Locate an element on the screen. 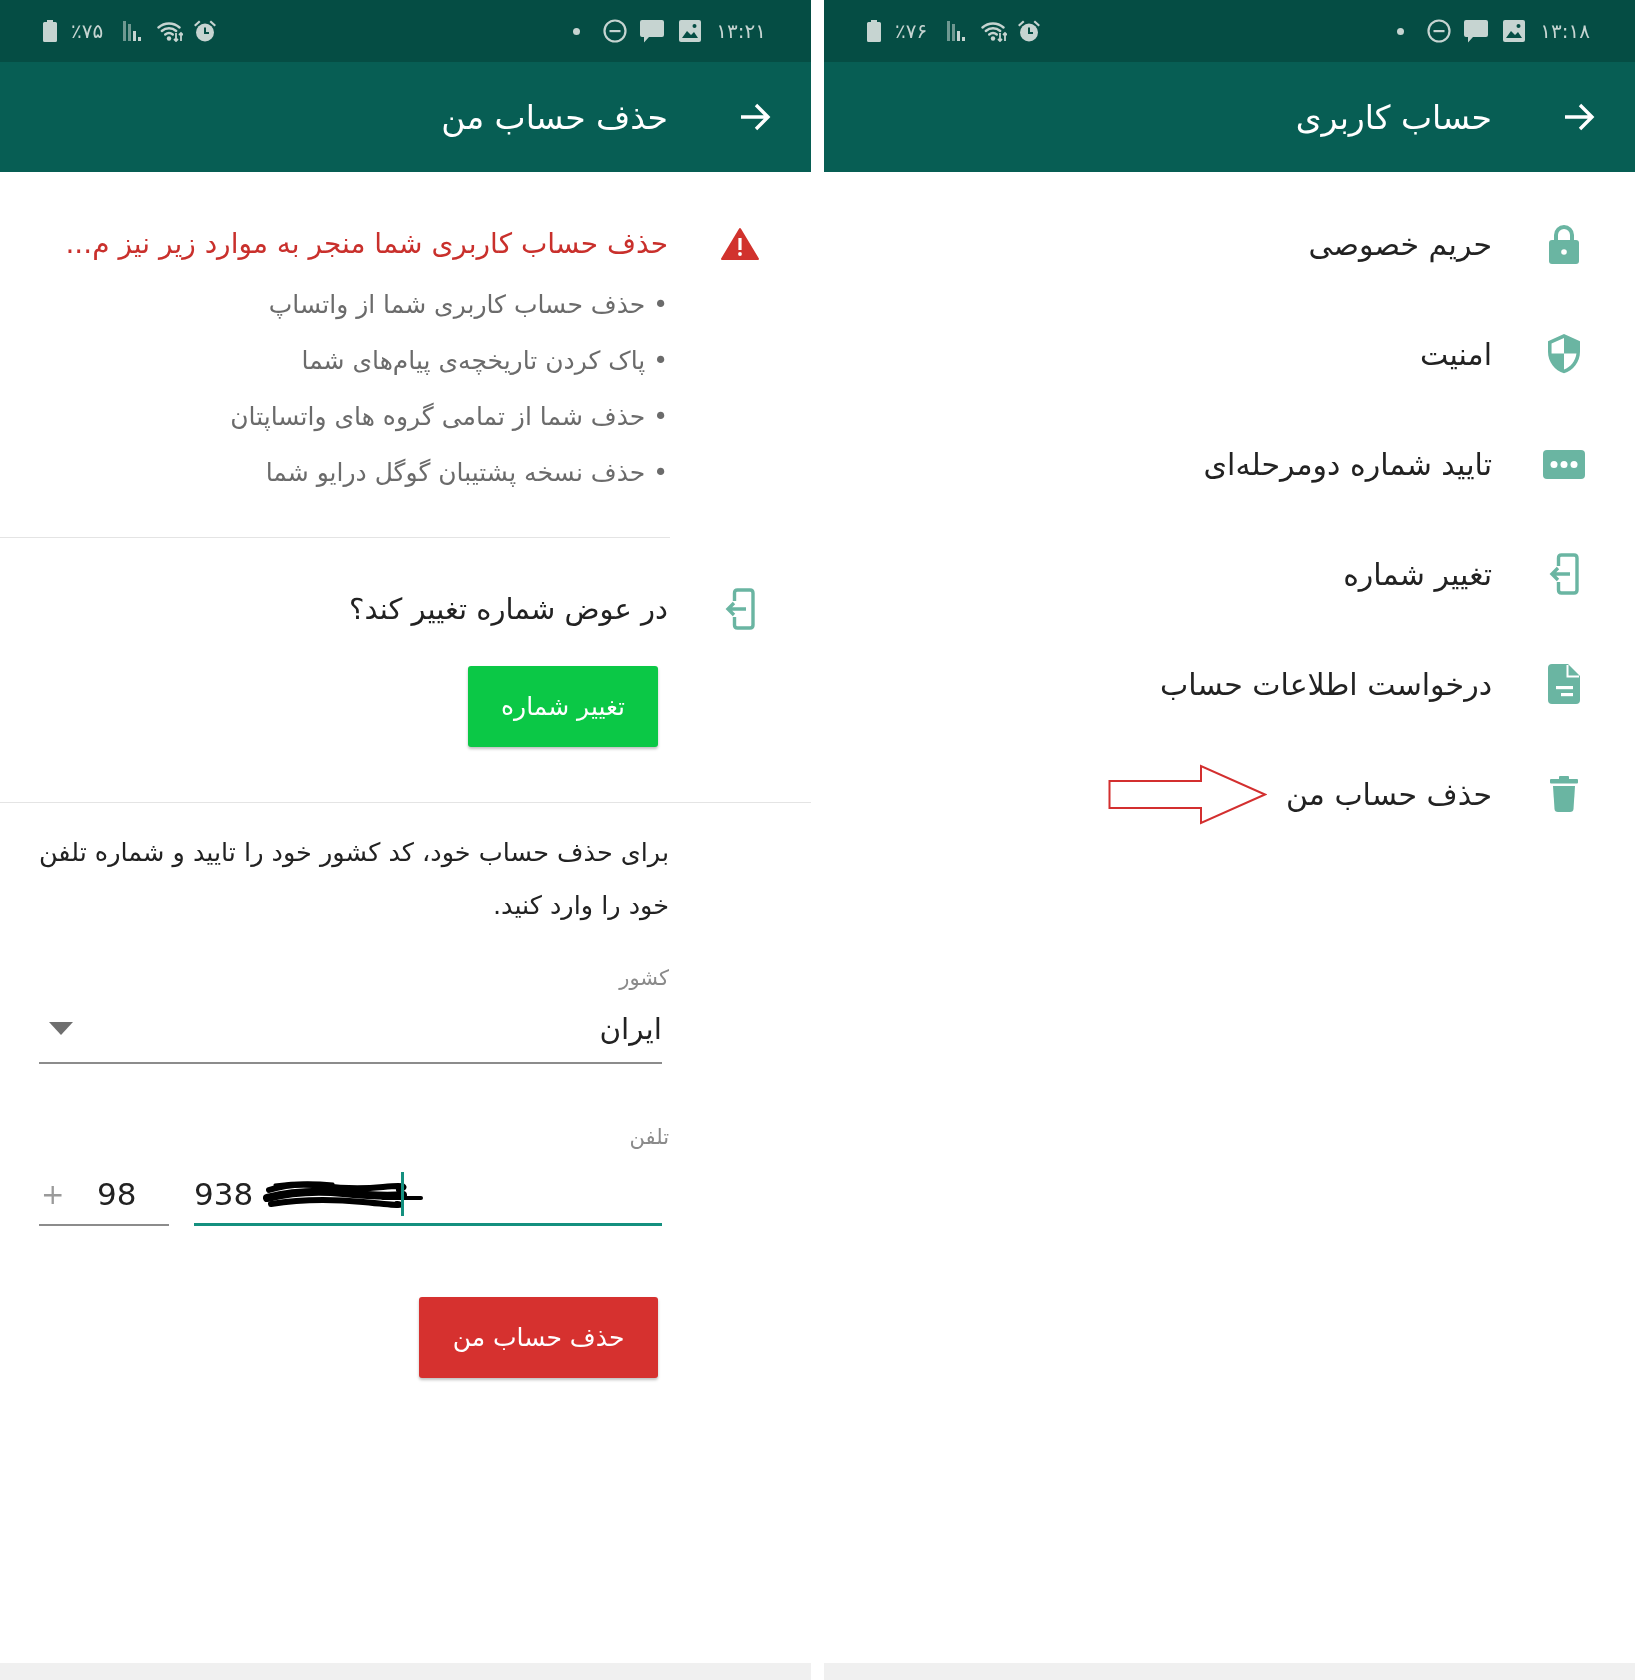 The width and height of the screenshot is (1635, 1680). field-label: کشور is located at coordinates (643, 978).